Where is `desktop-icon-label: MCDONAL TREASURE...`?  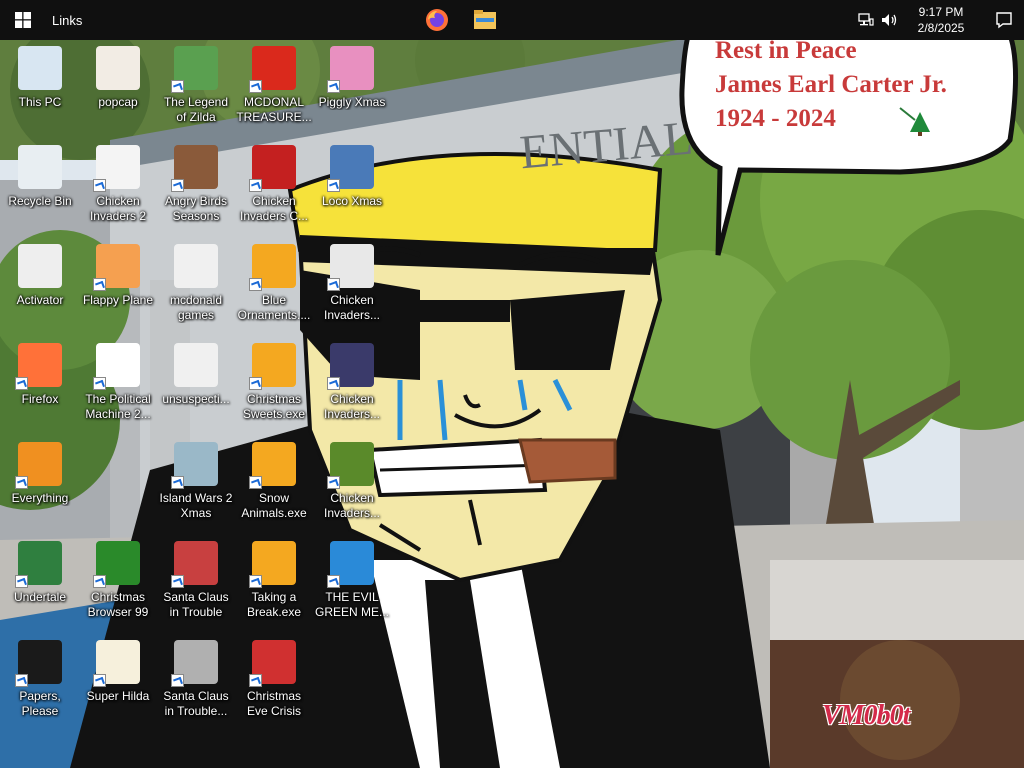 desktop-icon-label: MCDONAL TREASURE... is located at coordinates (274, 109).